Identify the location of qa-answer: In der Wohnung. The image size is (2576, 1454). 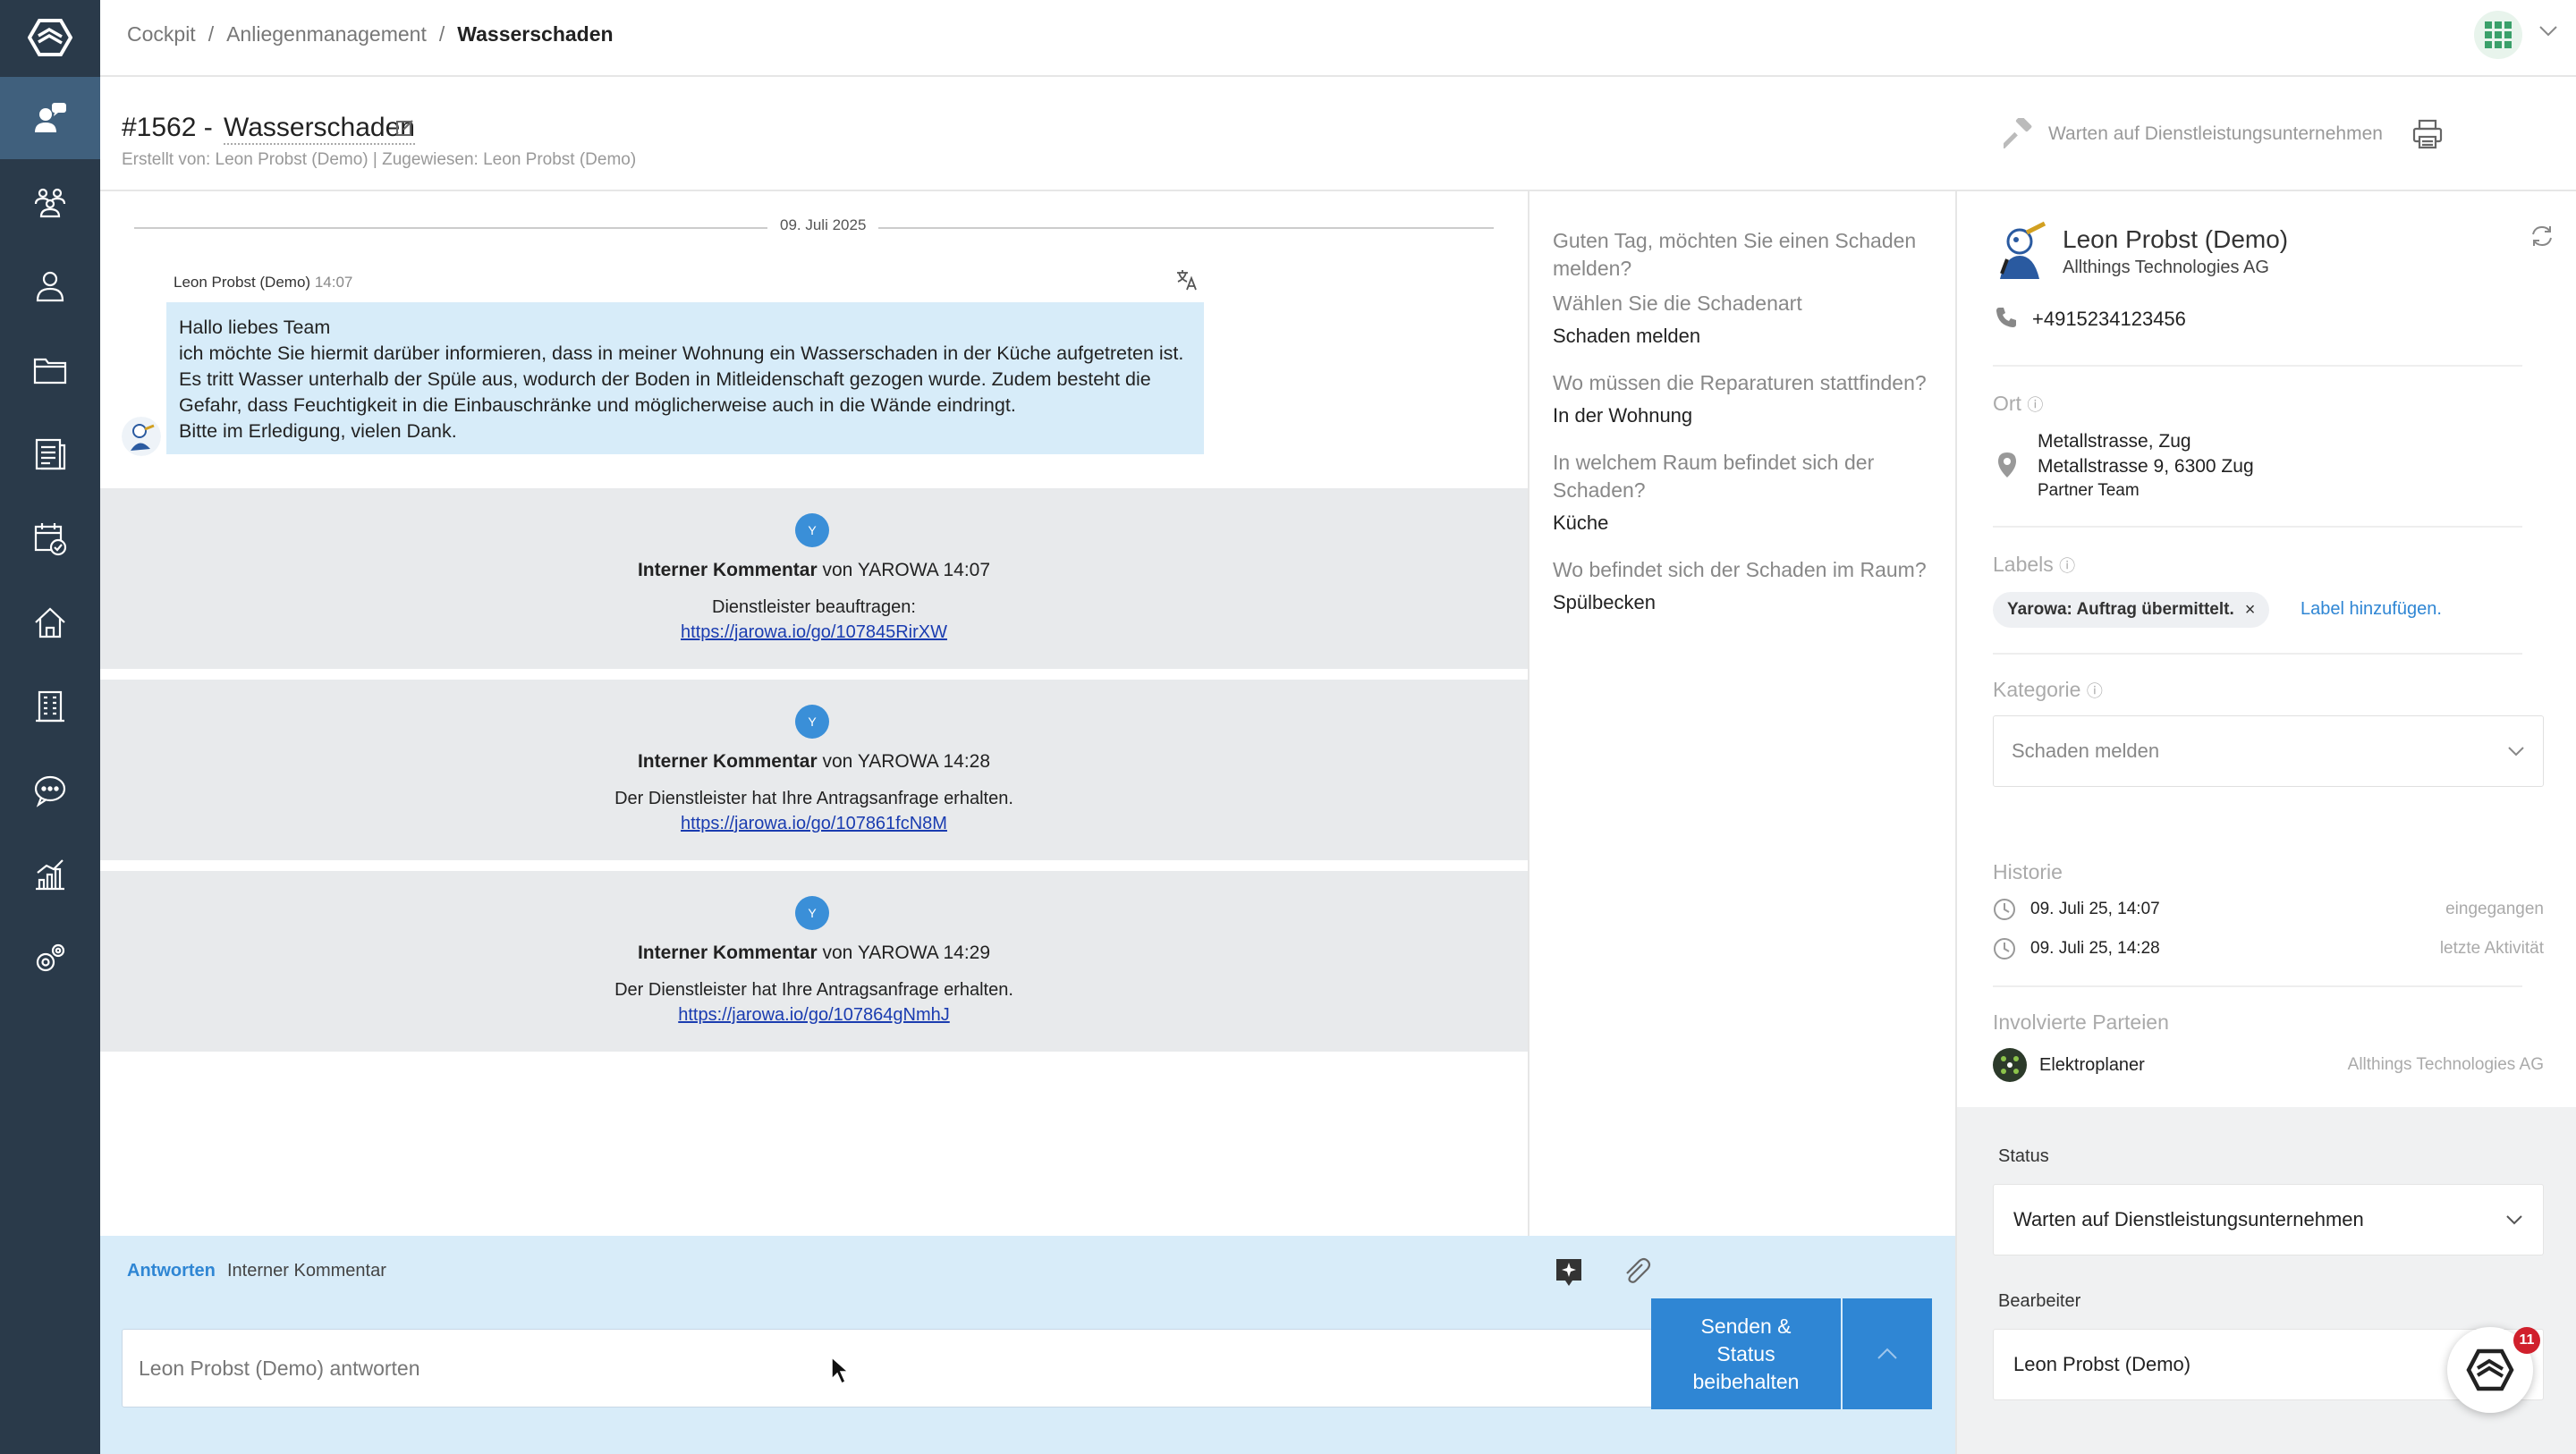
(1623, 416).